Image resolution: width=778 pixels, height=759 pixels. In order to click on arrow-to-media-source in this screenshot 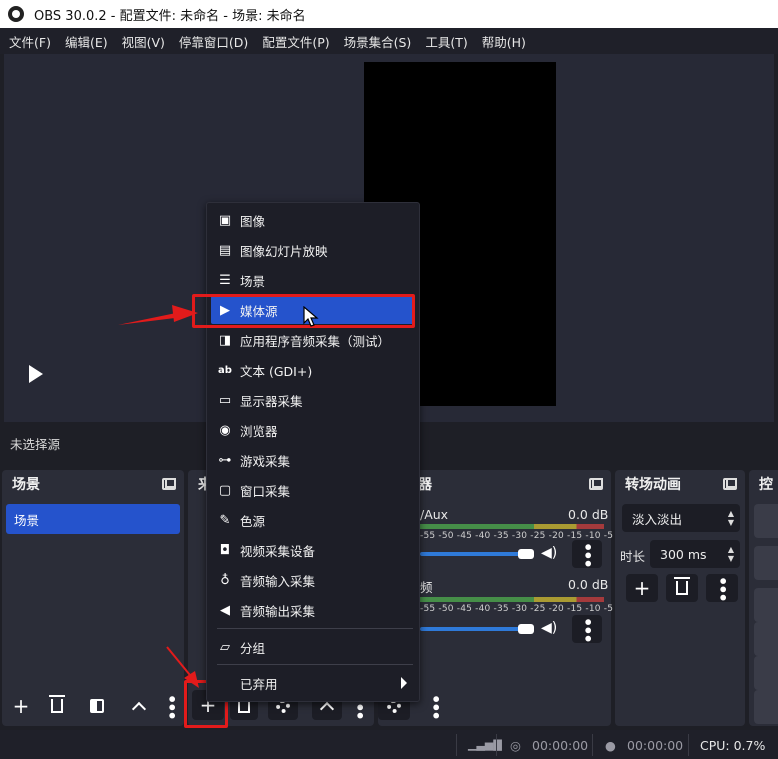, I will do `click(147, 319)`.